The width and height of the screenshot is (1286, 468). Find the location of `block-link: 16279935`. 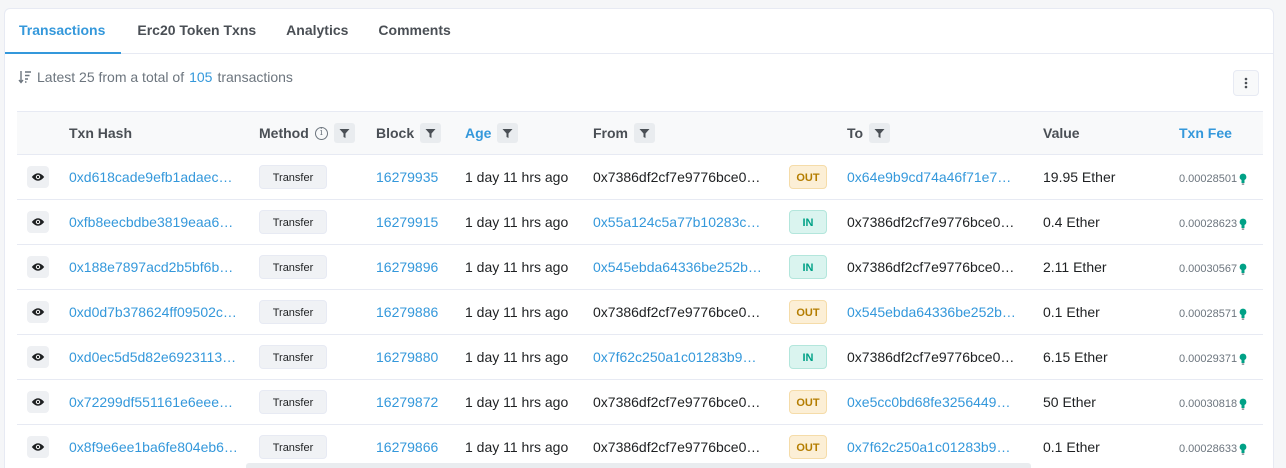

block-link: 16279935 is located at coordinates (420, 177).